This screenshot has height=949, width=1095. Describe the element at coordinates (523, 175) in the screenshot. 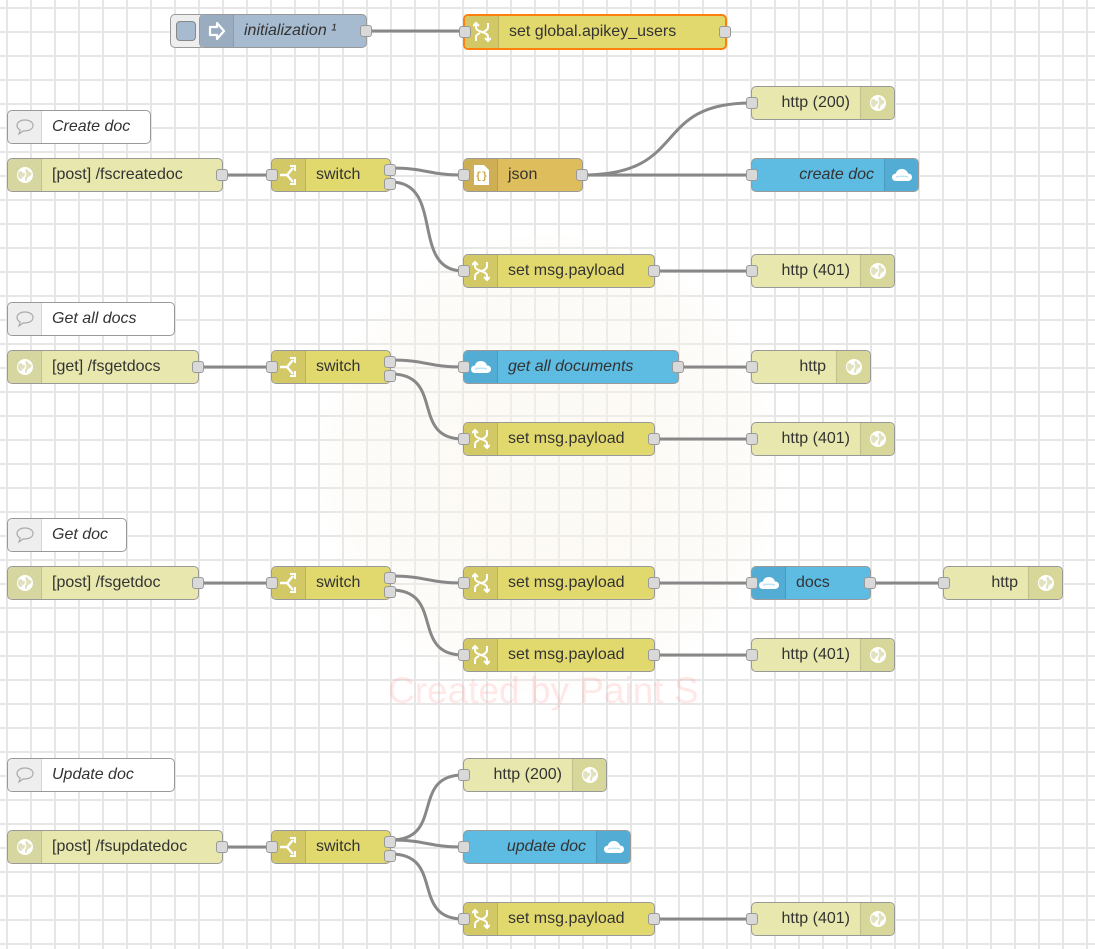

I see `node-json: {} json` at that location.